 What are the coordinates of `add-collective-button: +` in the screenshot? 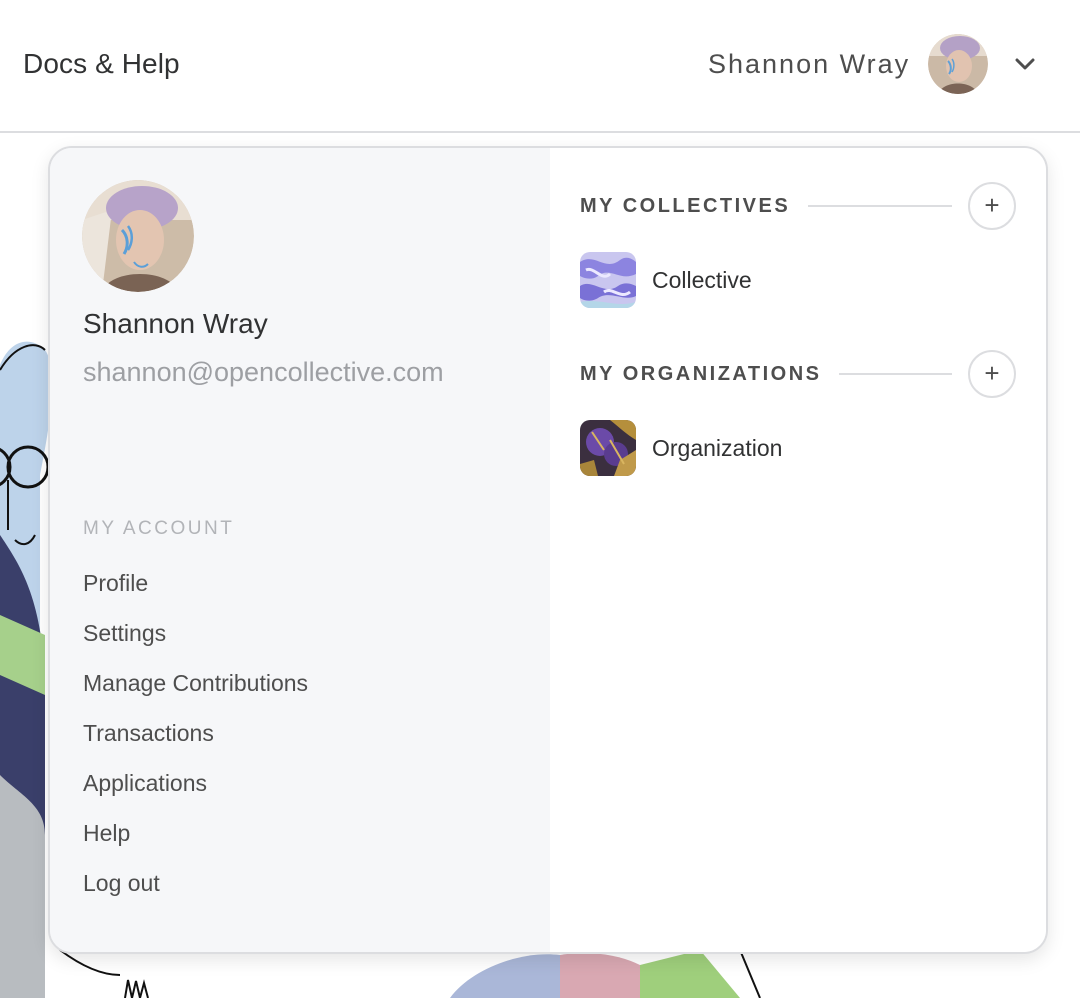 It's located at (992, 206).